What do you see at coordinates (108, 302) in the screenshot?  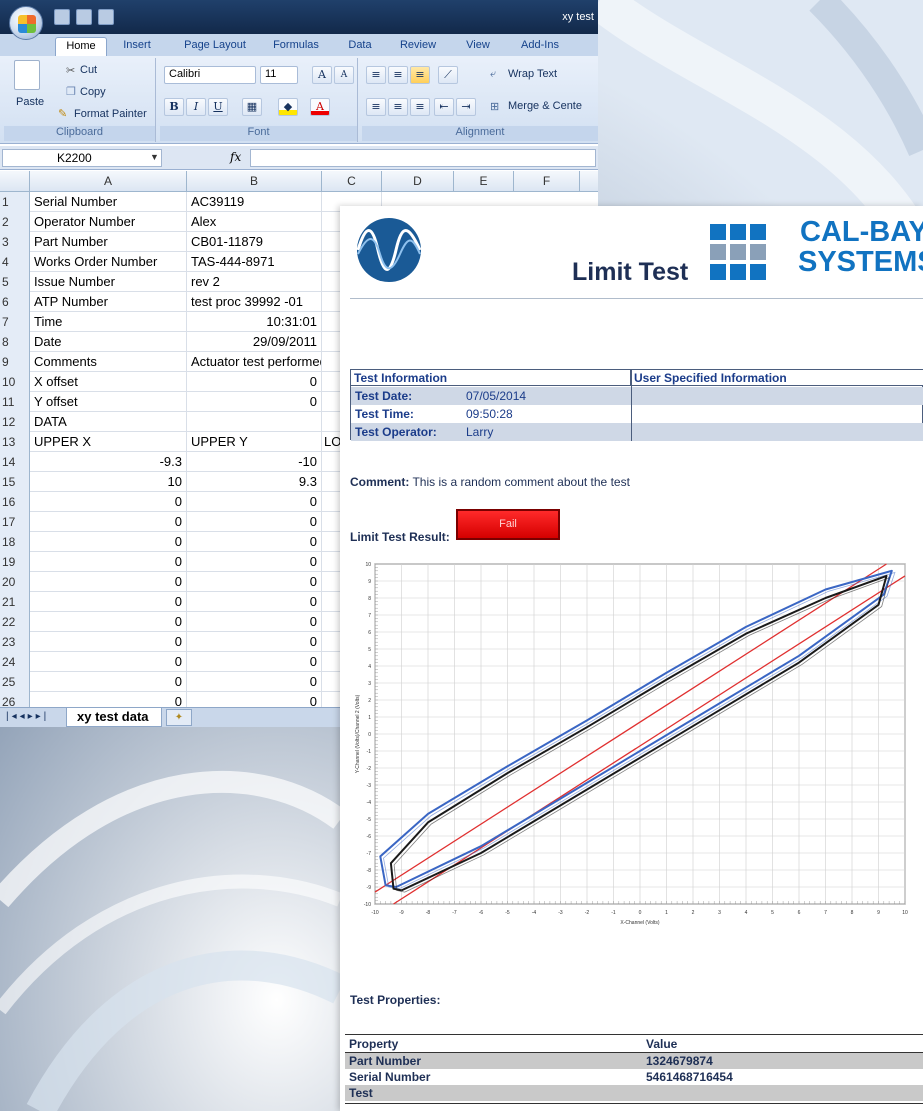 I see `cell-a: ATP Number` at bounding box center [108, 302].